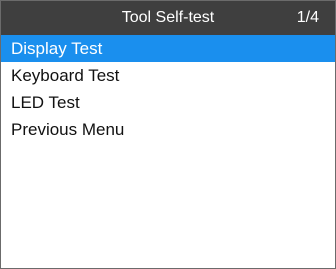 The width and height of the screenshot is (336, 269). What do you see at coordinates (168, 48) in the screenshot?
I see `menu-item-display-test: Display Test` at bounding box center [168, 48].